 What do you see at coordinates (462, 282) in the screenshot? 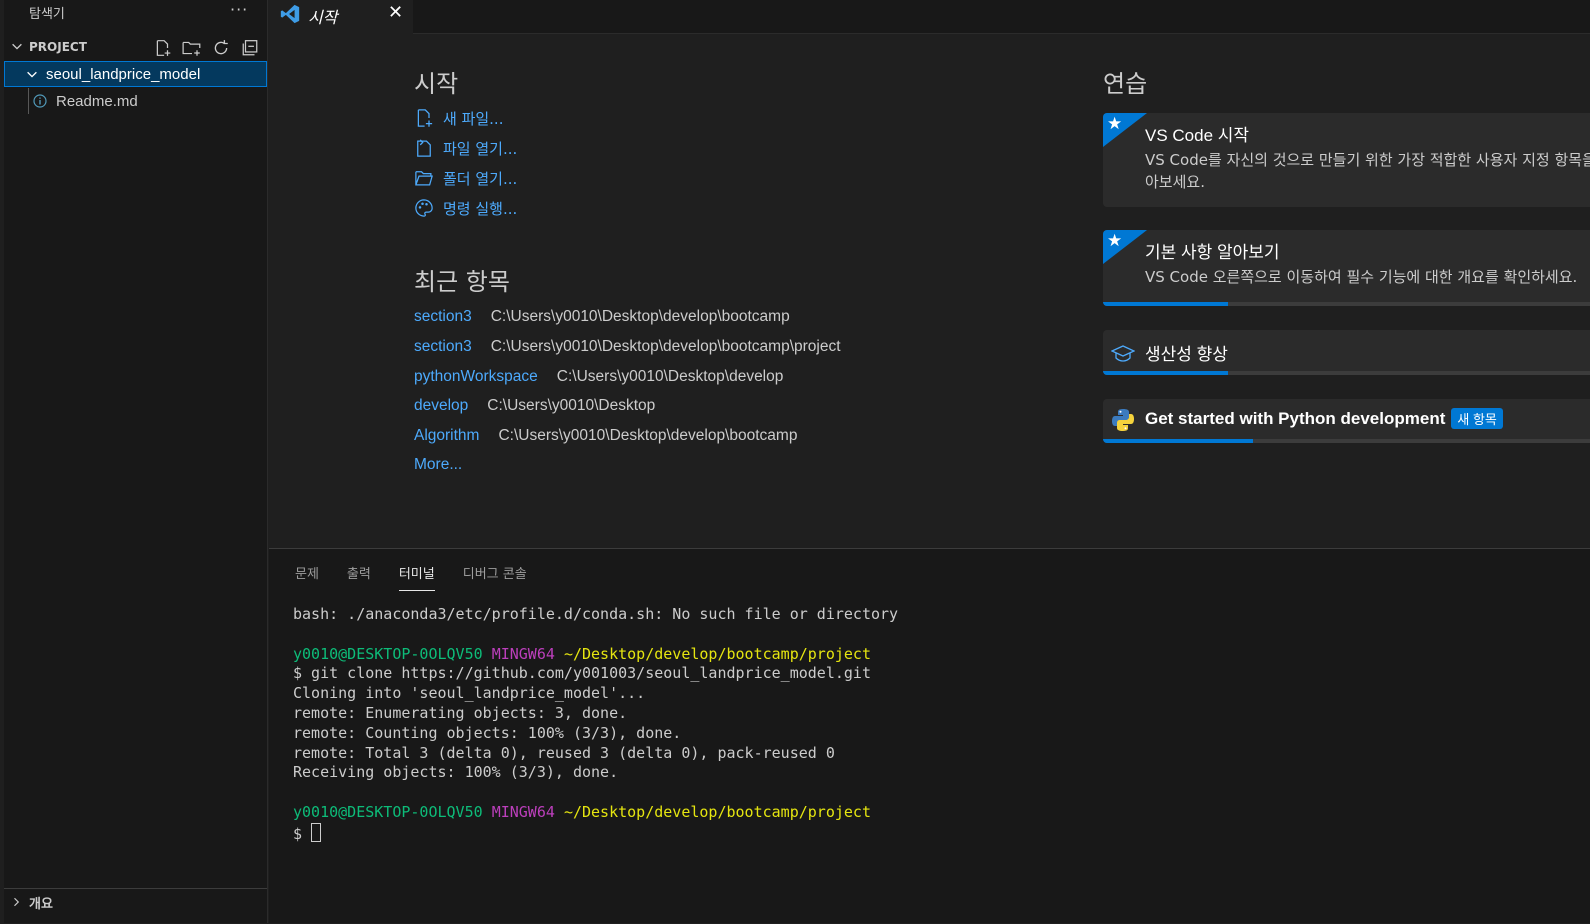
I see `recent-heading: 최근 항목` at bounding box center [462, 282].